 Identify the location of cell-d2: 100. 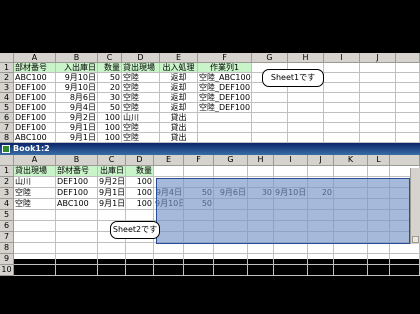
(140, 182).